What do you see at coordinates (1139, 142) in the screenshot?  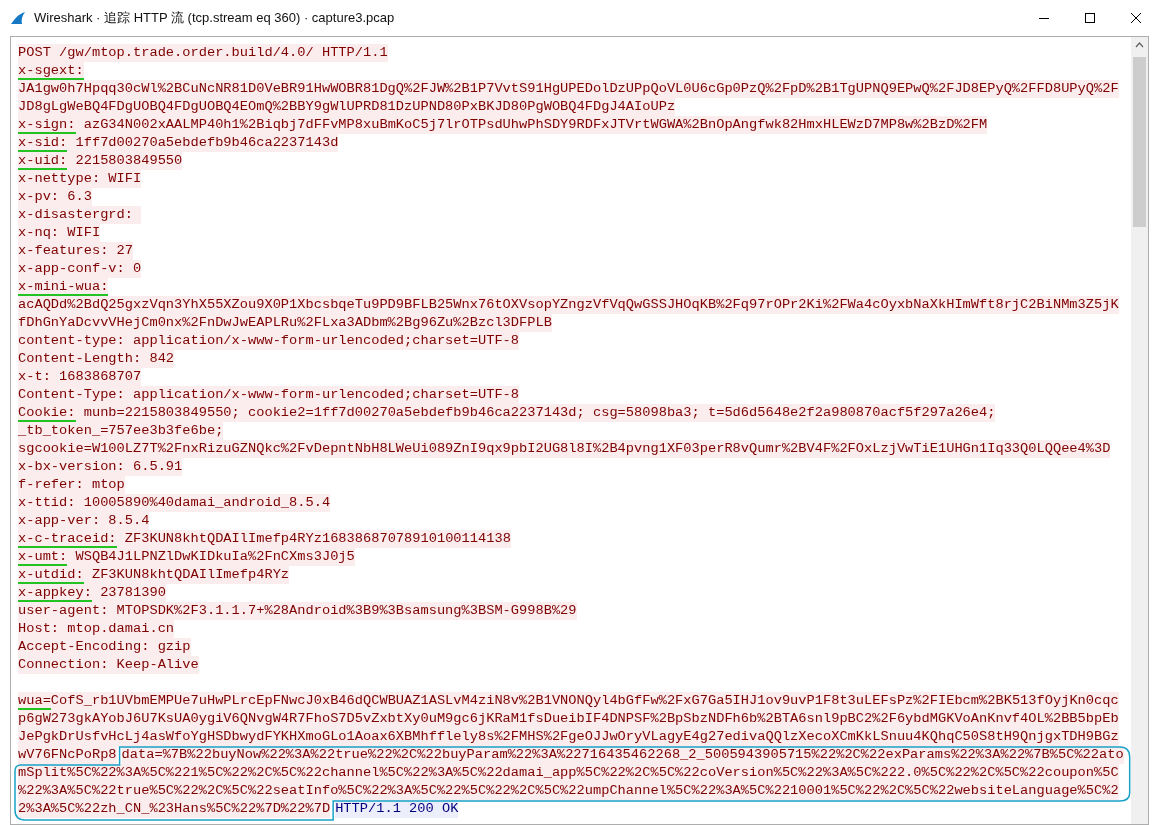 I see `scrollbar-thumb` at bounding box center [1139, 142].